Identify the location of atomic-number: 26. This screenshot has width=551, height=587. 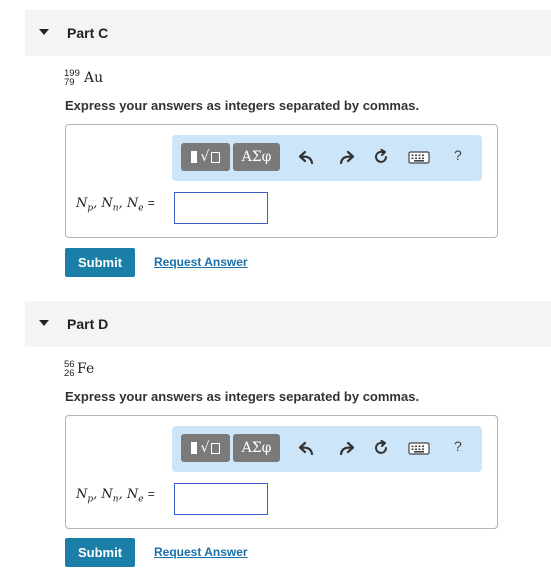
(69, 373).